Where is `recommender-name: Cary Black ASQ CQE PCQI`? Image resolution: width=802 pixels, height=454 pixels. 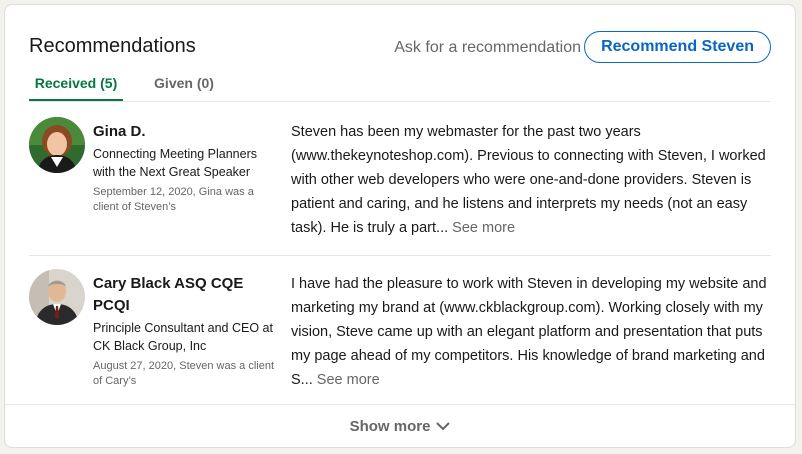 recommender-name: Cary Black ASQ CQE PCQI is located at coordinates (184, 295).